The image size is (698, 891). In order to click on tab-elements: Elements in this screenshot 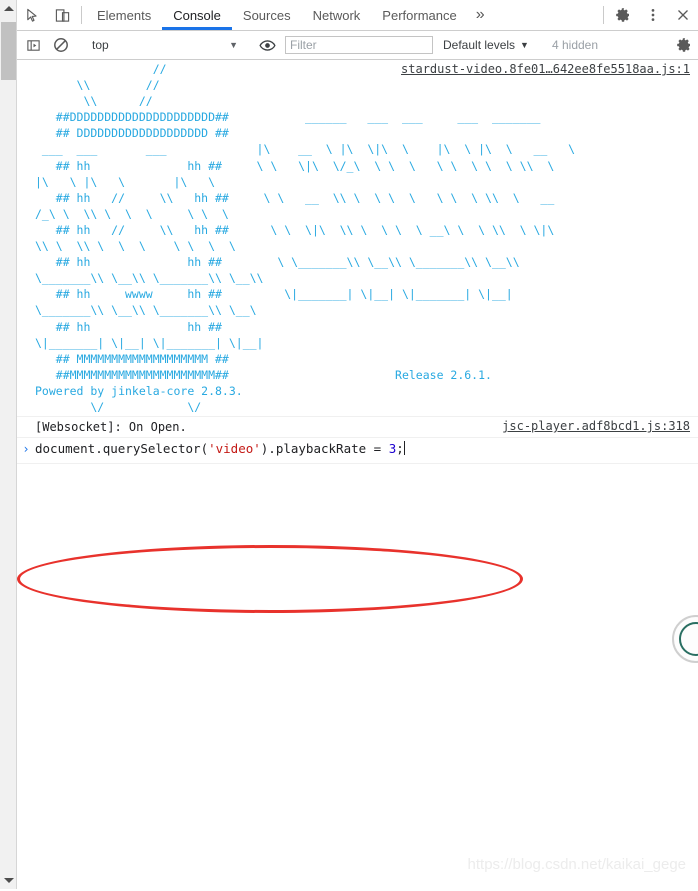, I will do `click(124, 15)`.